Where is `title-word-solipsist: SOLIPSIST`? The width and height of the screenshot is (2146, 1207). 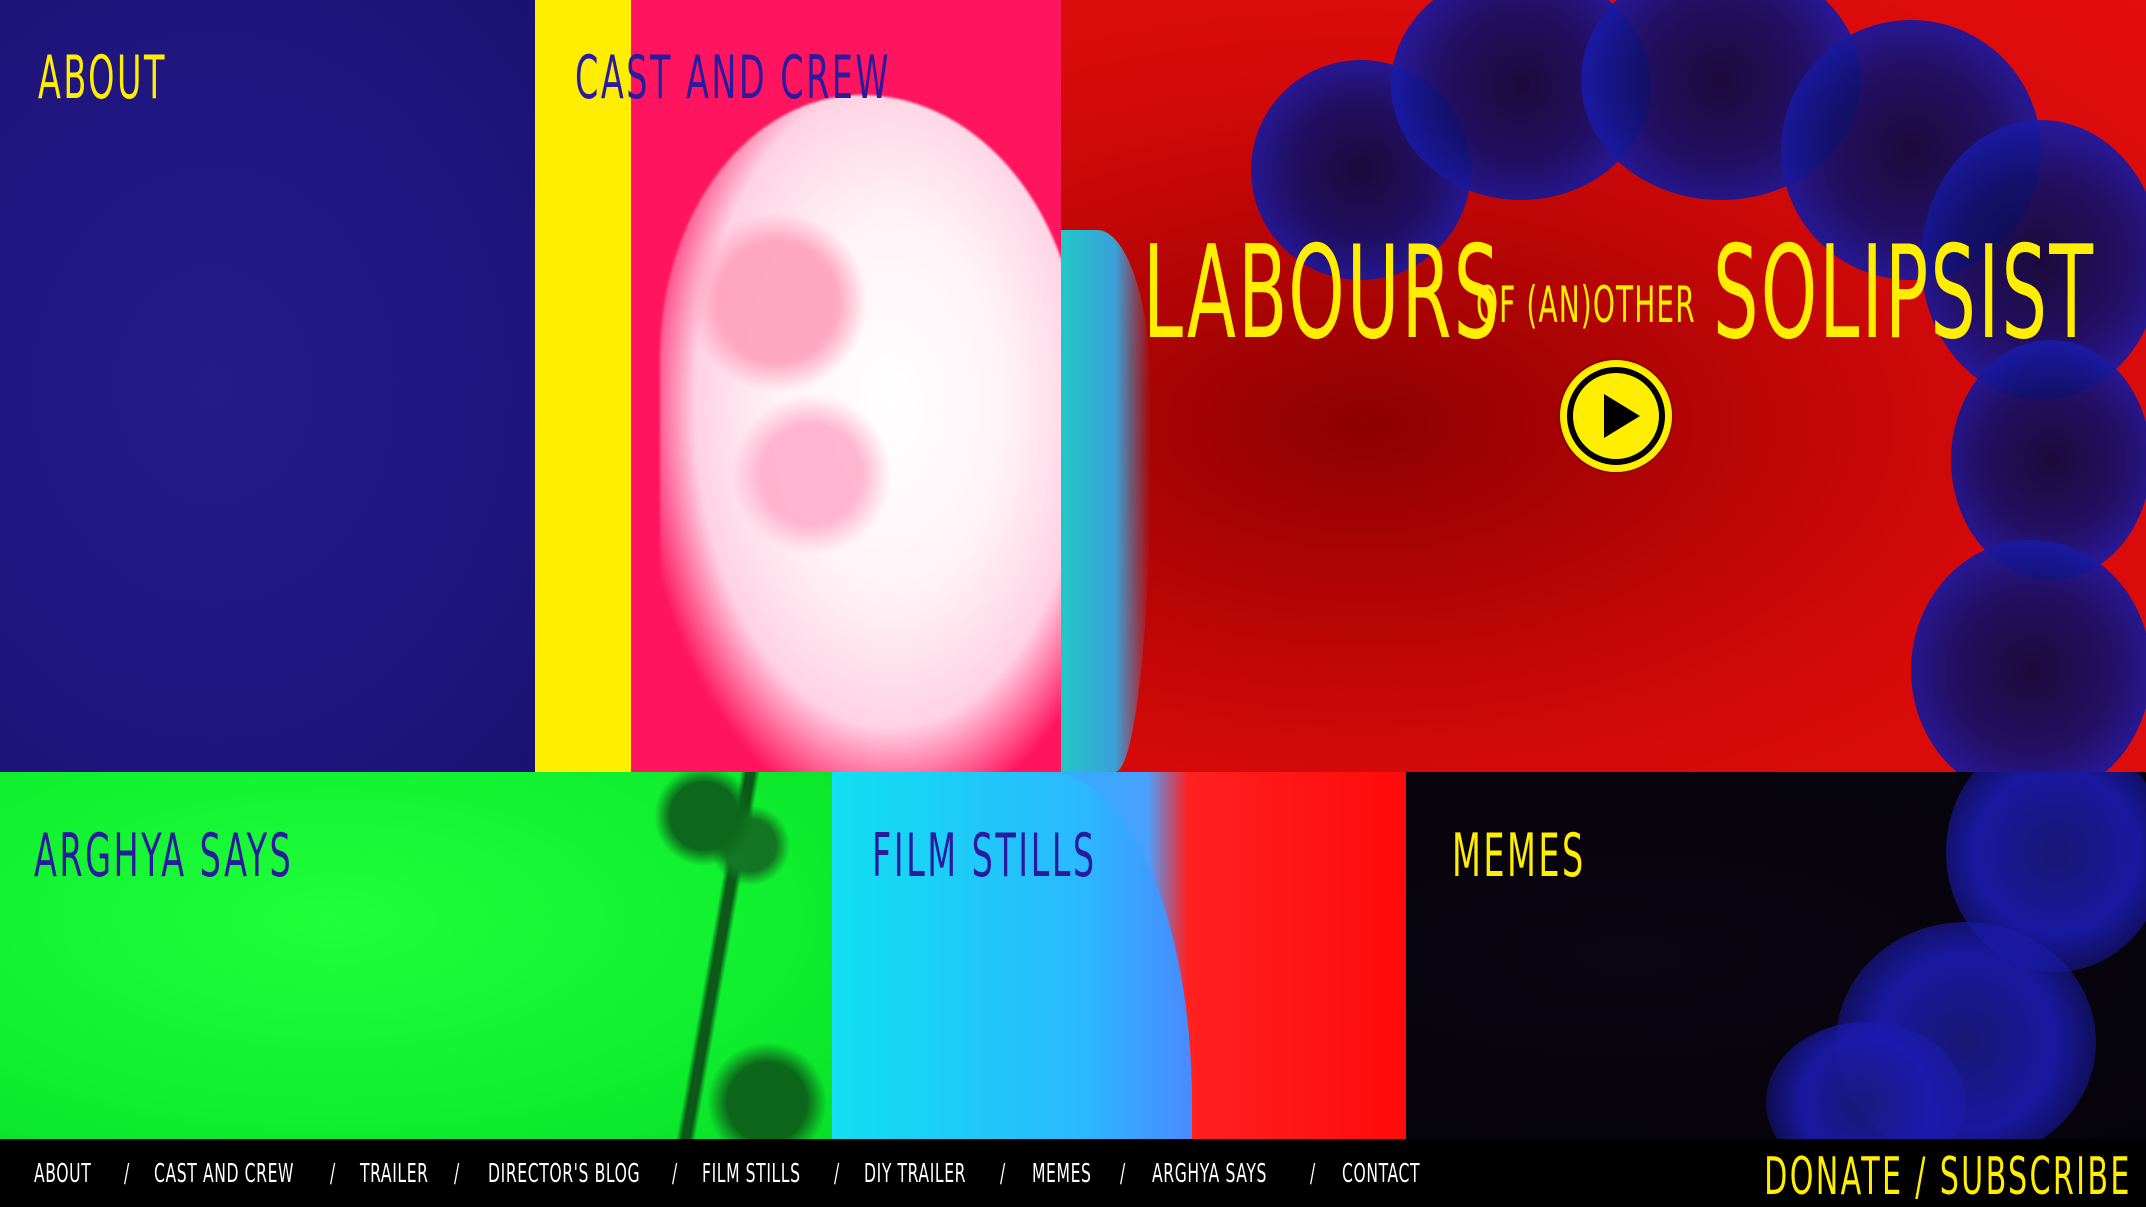
title-word-solipsist: SOLIPSIST is located at coordinates (1904, 293).